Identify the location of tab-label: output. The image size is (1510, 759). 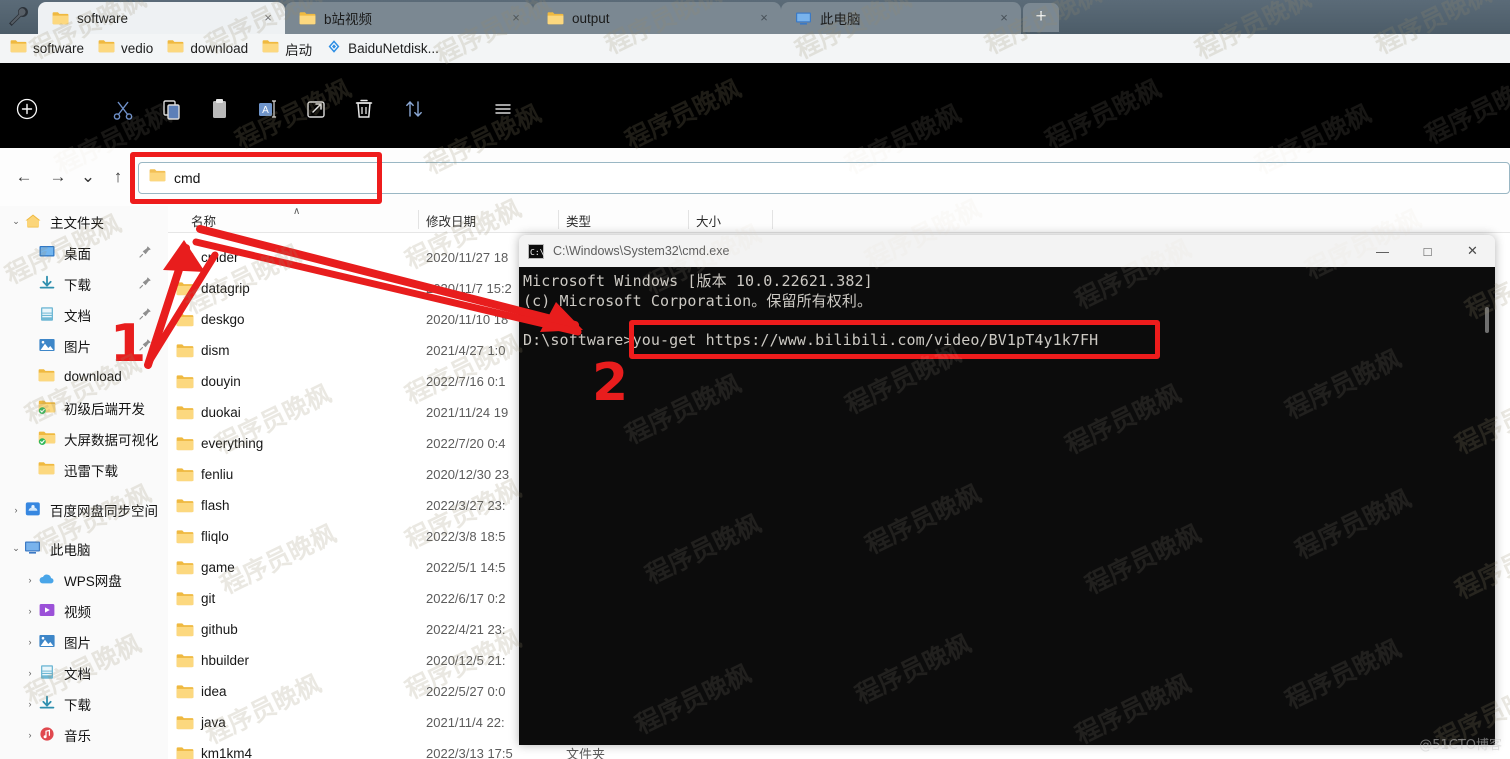
(591, 18).